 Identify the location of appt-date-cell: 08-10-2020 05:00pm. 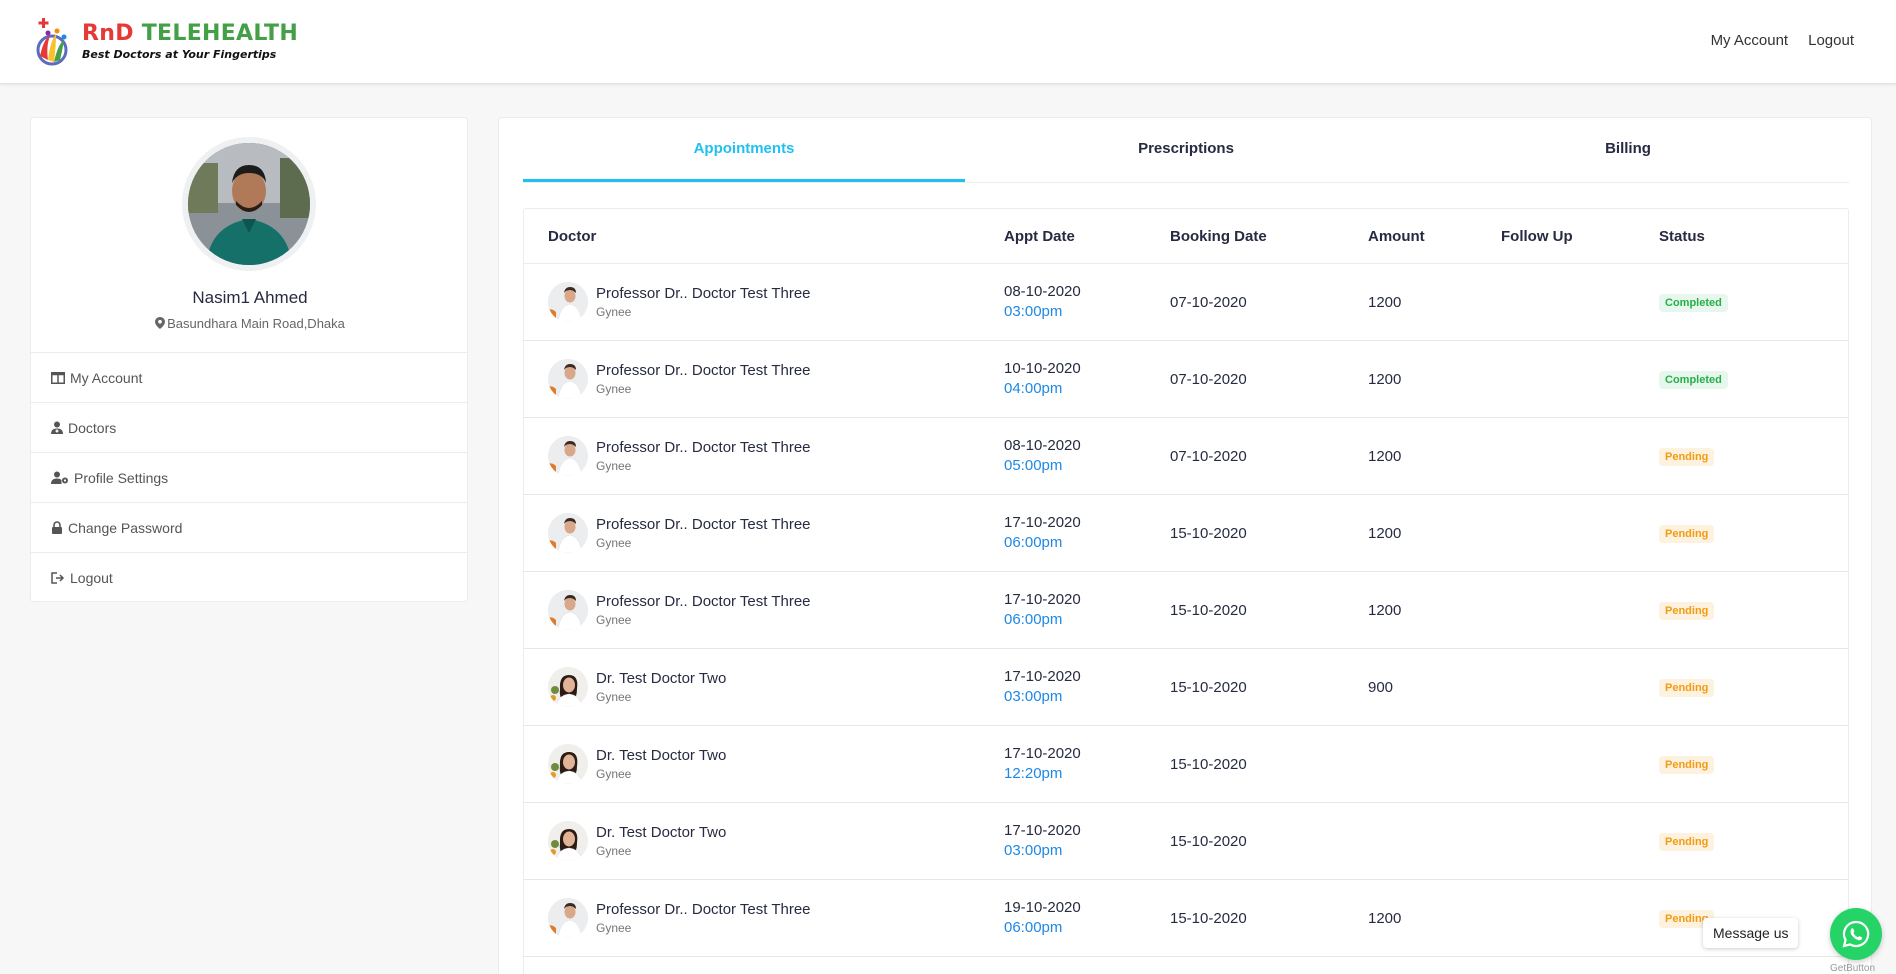
(1087, 456).